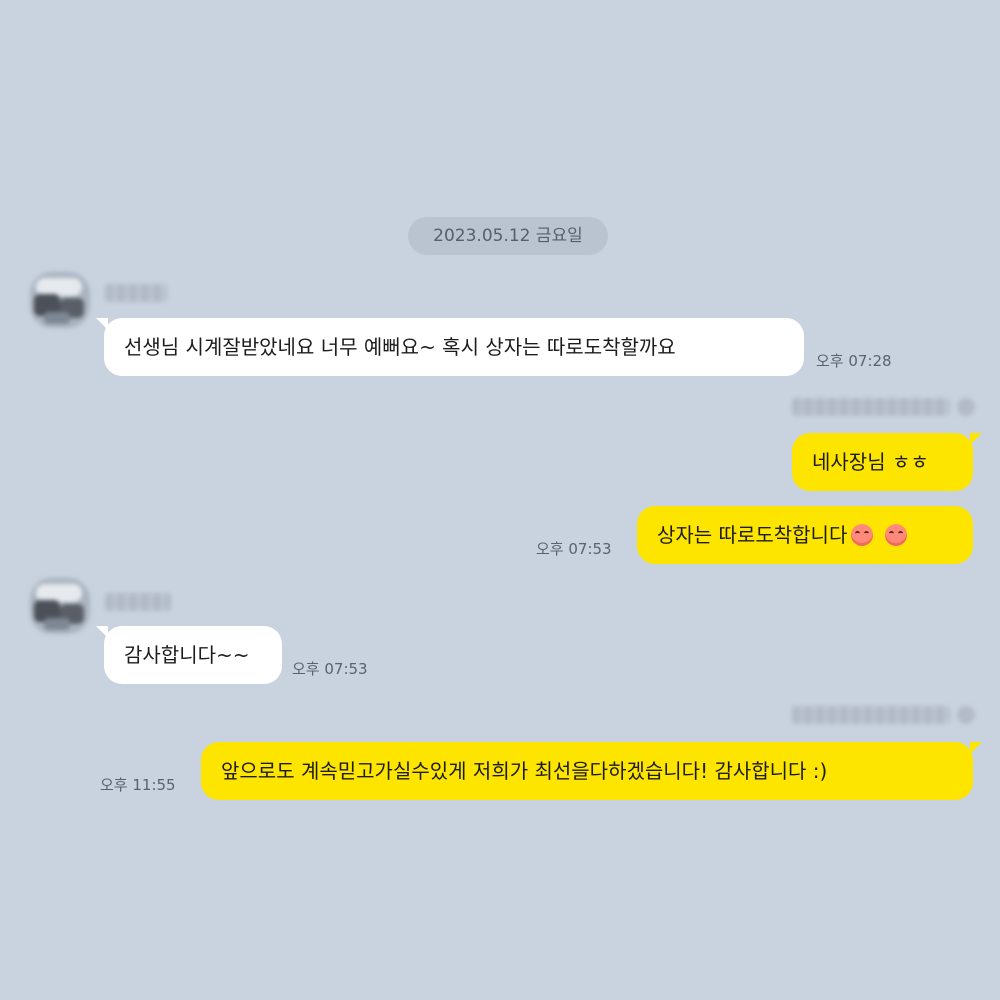 The width and height of the screenshot is (1000, 1000). What do you see at coordinates (587, 771) in the screenshot?
I see `outgoing-message-bubble: 앞으로도 계속믿고가실수있게 저희가 최선을다하겠습니다! 감사합니다 :)` at bounding box center [587, 771].